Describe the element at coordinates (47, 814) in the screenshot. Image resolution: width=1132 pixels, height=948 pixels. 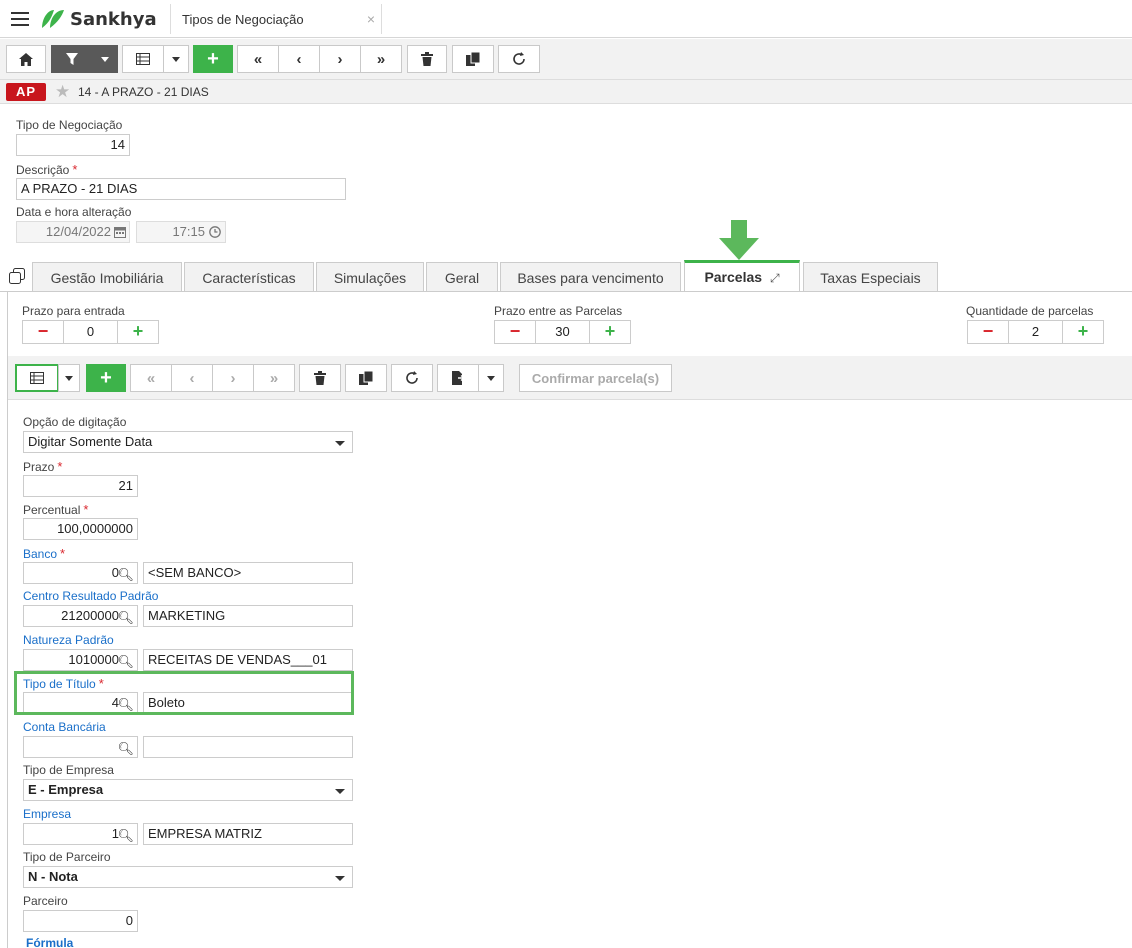
I see `empresa-label: Empresa` at that location.